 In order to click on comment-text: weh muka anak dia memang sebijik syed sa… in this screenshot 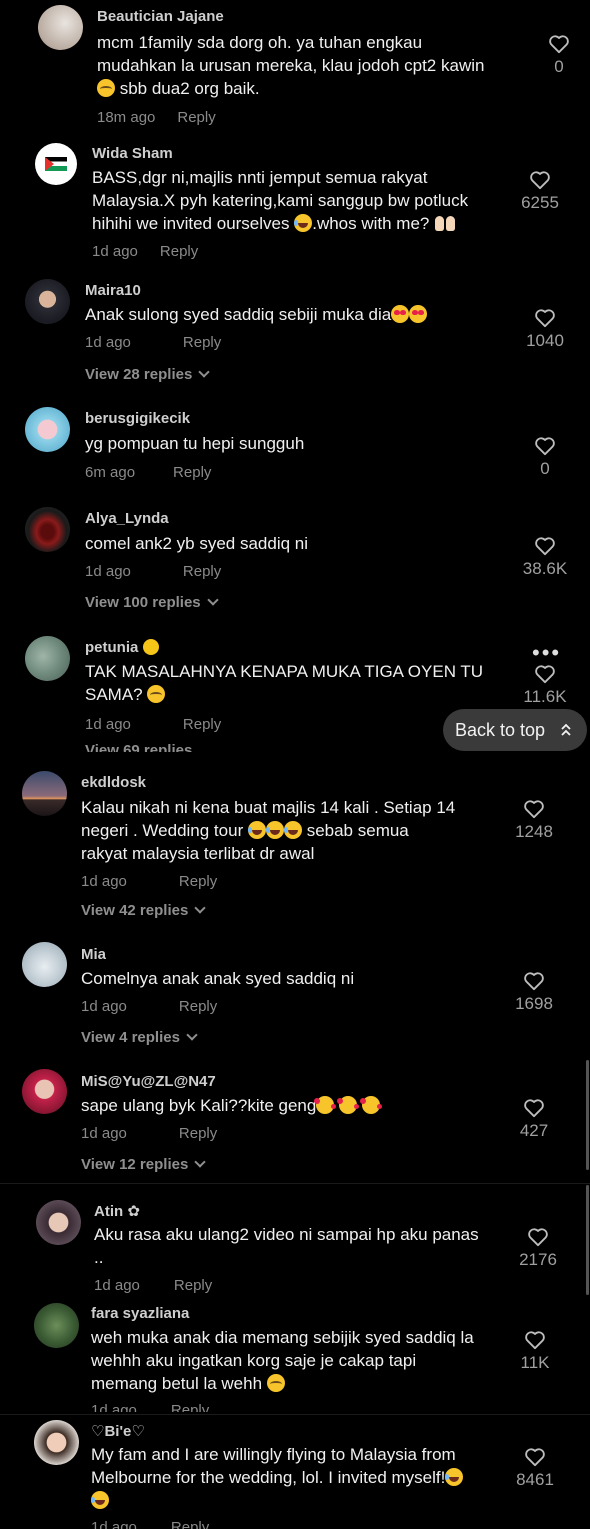, I will do `click(282, 1360)`.